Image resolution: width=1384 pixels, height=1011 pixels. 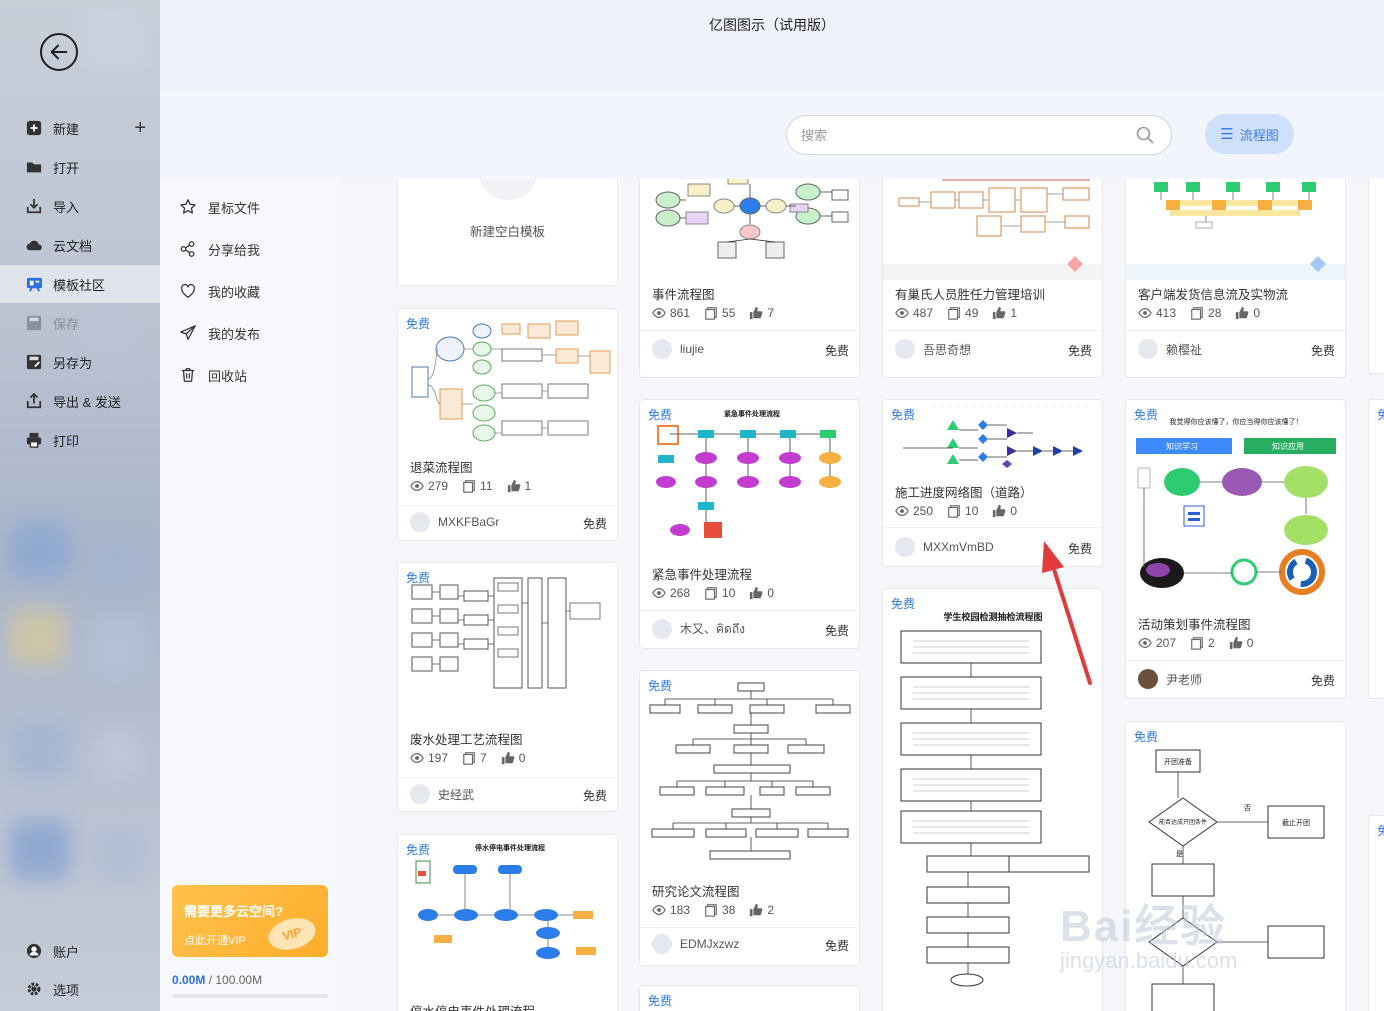 What do you see at coordinates (771, 593) in the screenshot?
I see `like-count: 0` at bounding box center [771, 593].